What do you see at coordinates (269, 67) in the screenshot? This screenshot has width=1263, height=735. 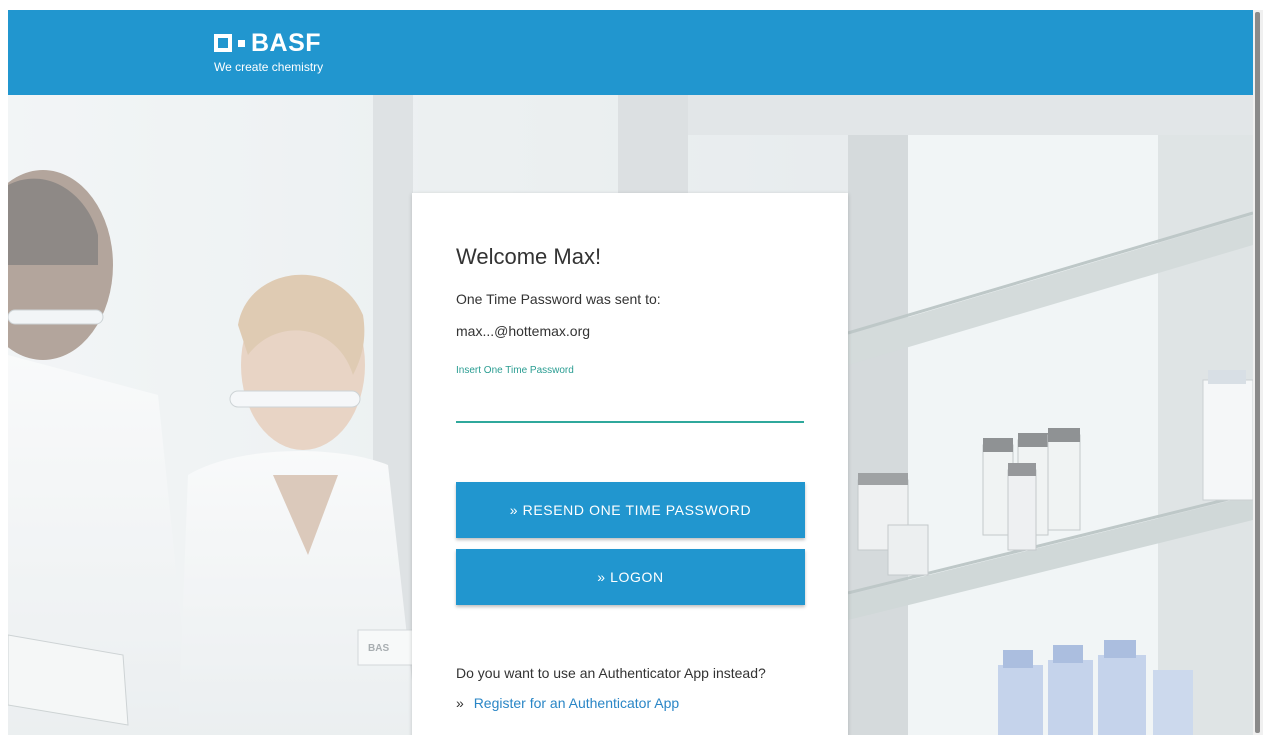 I see `logo-tagline: We create chemistry` at bounding box center [269, 67].